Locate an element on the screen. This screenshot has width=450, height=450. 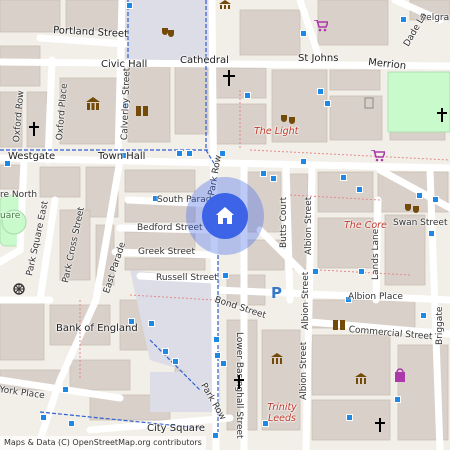
street-label-albion-street-1: Albion Street is located at coordinates (309, 225).